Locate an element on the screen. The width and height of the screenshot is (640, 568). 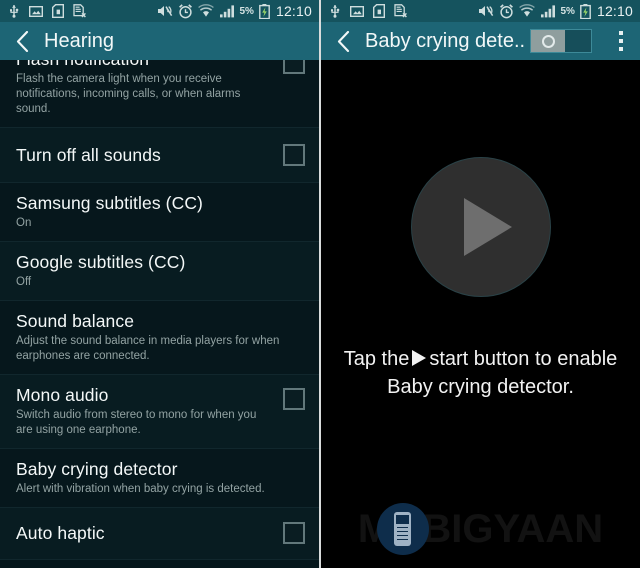
checkbox-auto-haptic is located at coordinates (294, 533).